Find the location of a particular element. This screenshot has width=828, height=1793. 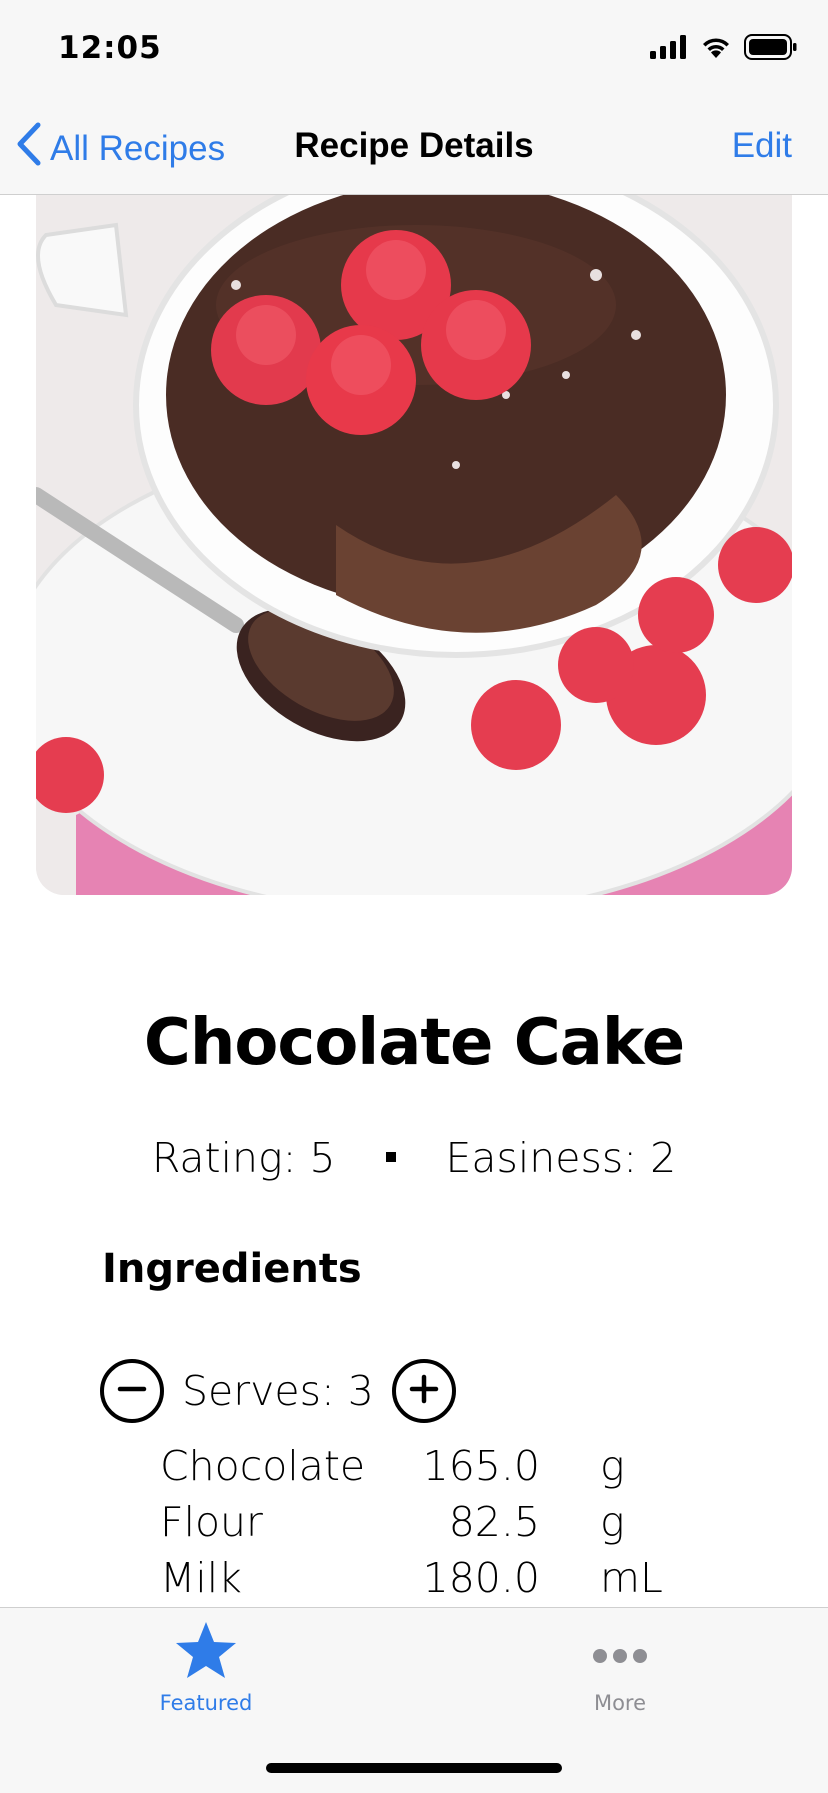

tab-featured: Featured is located at coordinates (206, 1667).